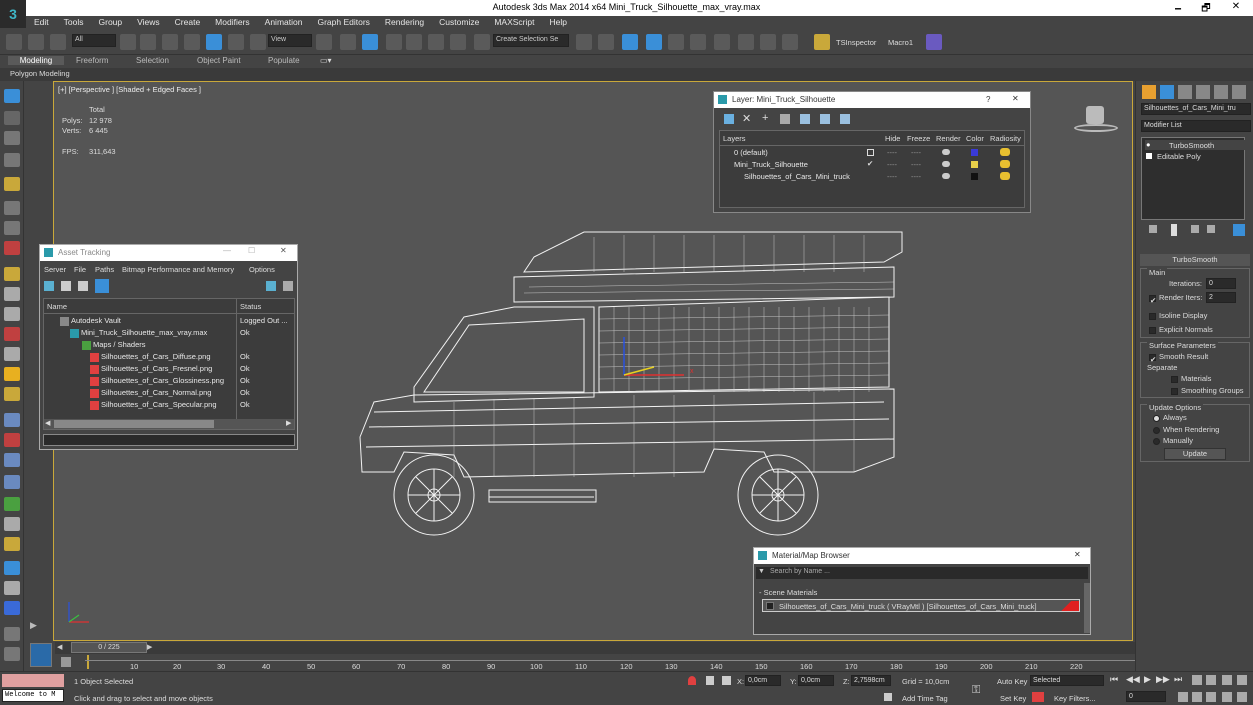  Describe the element at coordinates (59, 647) in the screenshot. I see `prev-frame-icon: ◀` at that location.